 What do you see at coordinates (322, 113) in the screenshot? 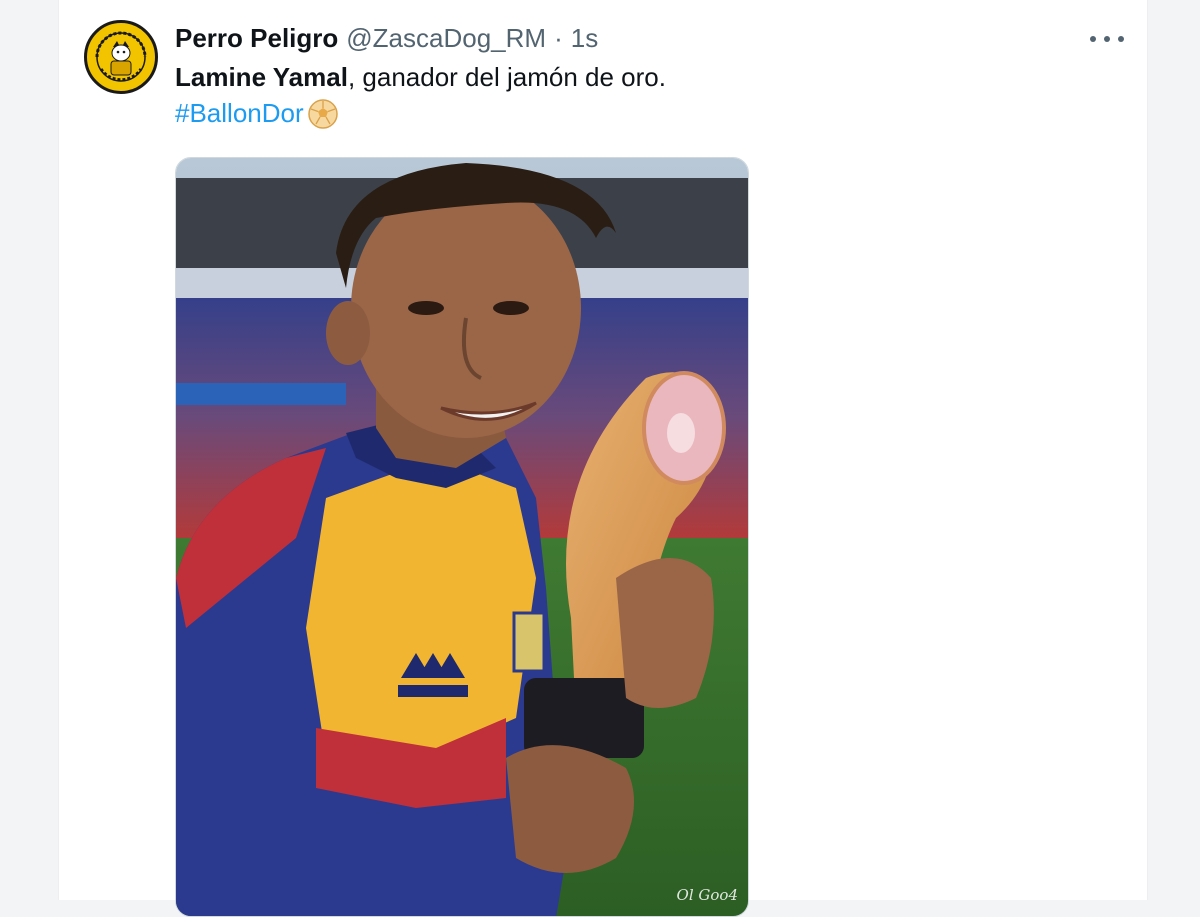
I see `soccer-ball-icon` at bounding box center [322, 113].